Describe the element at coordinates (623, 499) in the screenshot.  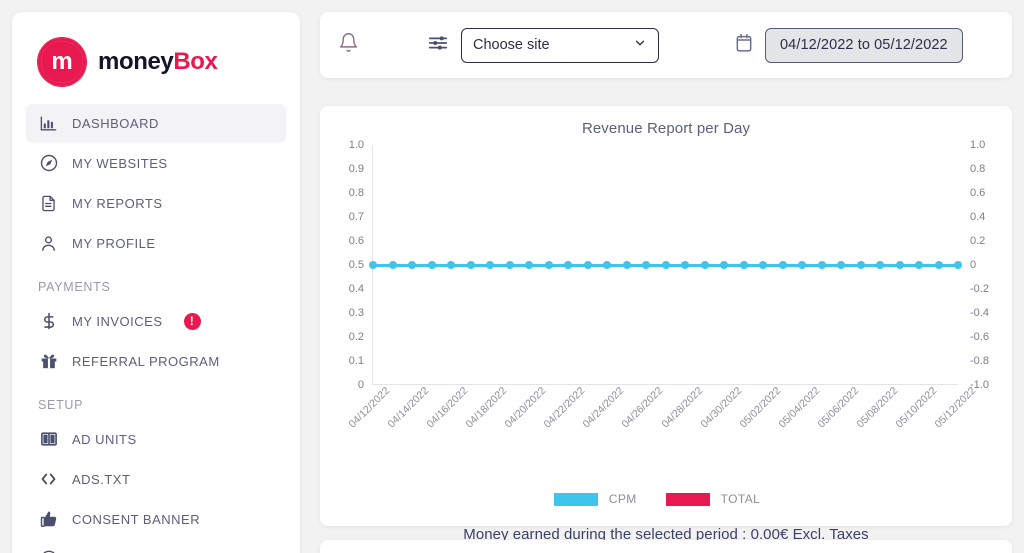
I see `legend-label: CPM` at that location.